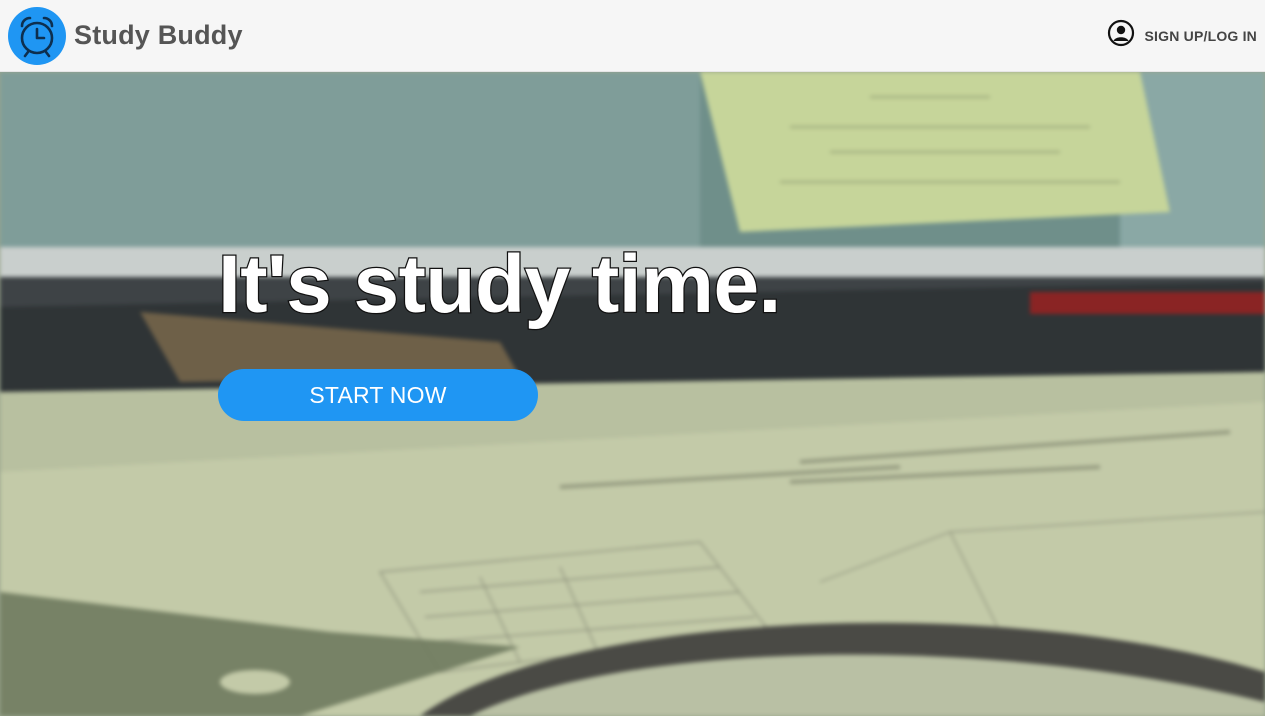  I want to click on alarm-clock-icon, so click(37, 35).